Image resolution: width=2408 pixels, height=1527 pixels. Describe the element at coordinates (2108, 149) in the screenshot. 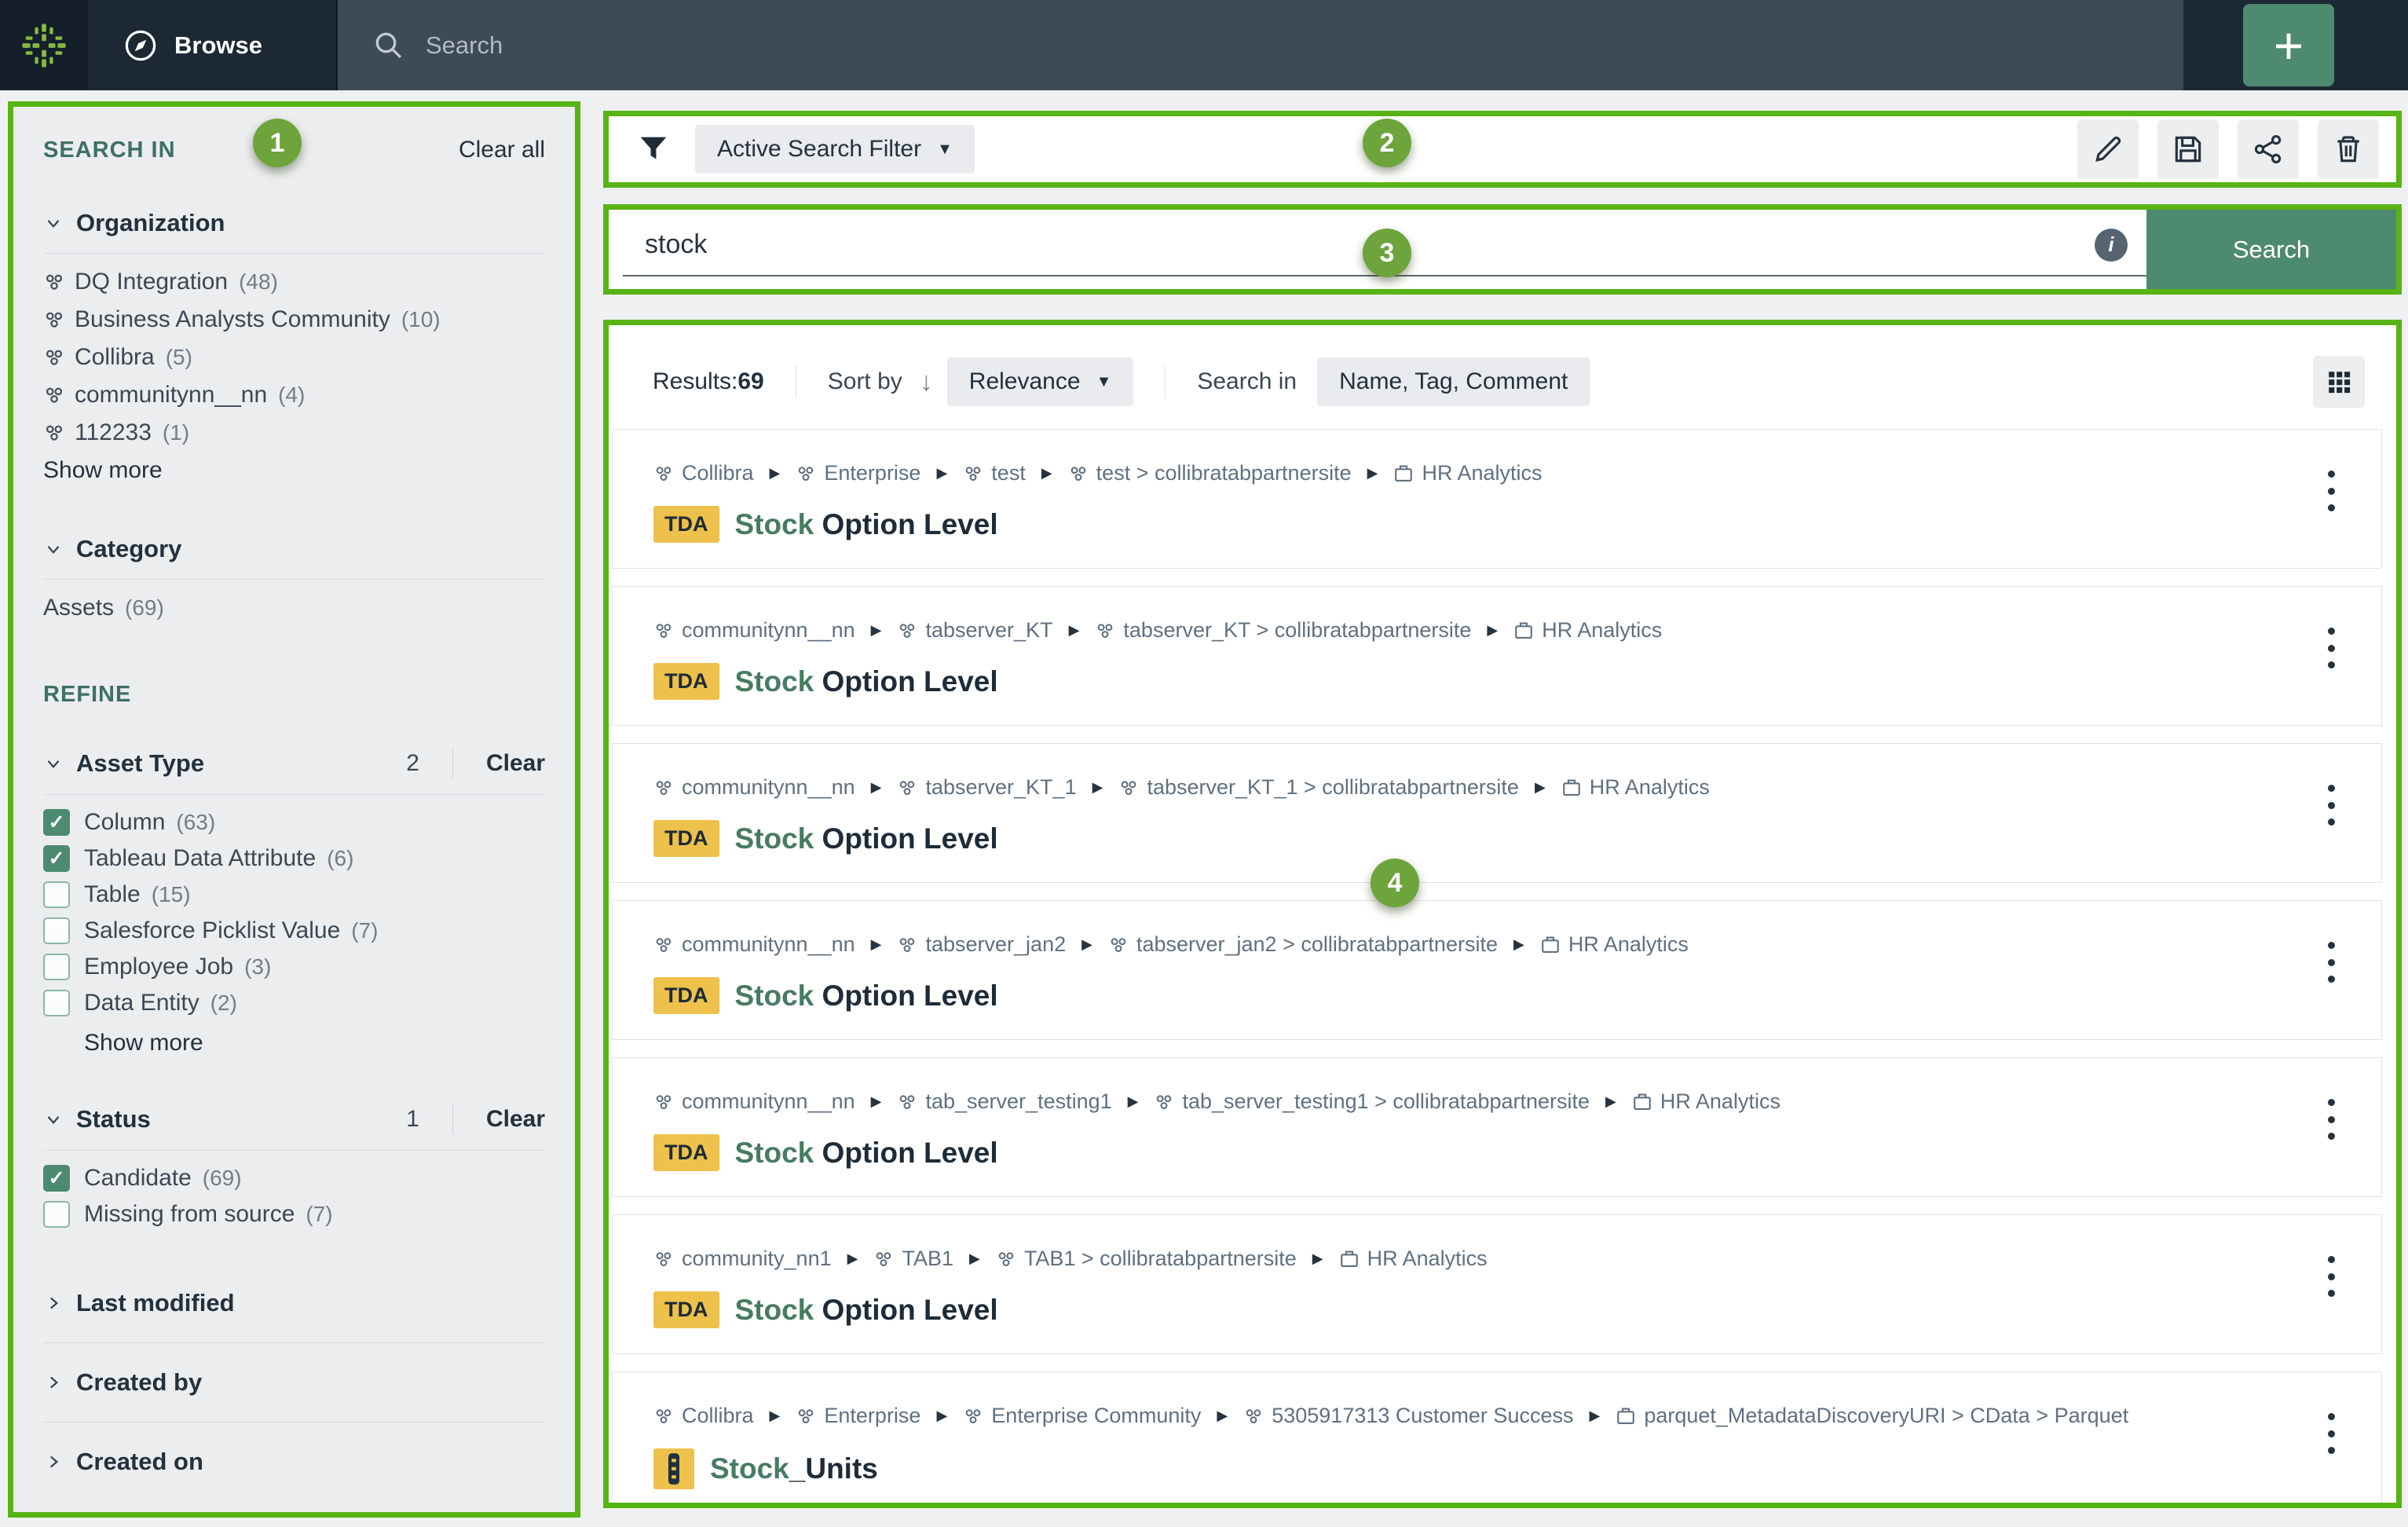

I see `edit-filter-button` at that location.